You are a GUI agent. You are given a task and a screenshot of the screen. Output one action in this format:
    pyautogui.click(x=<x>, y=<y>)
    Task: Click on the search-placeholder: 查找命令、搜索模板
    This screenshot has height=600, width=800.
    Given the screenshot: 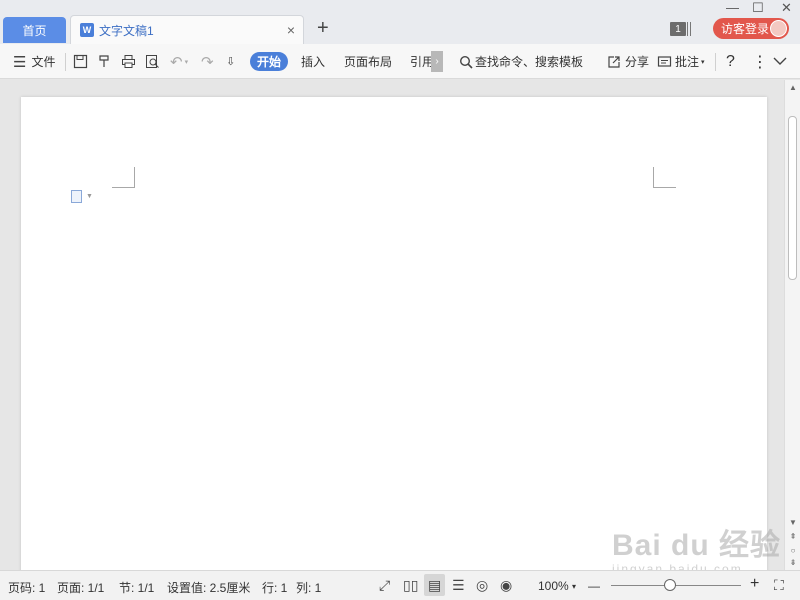 What is the action you would take?
    pyautogui.click(x=529, y=62)
    